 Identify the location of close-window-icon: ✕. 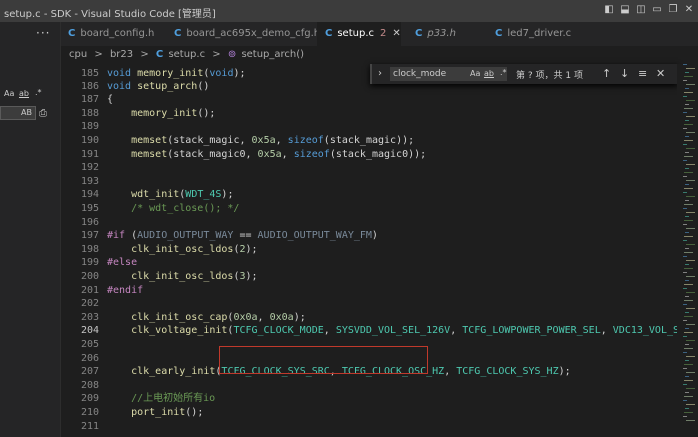
(689, 10).